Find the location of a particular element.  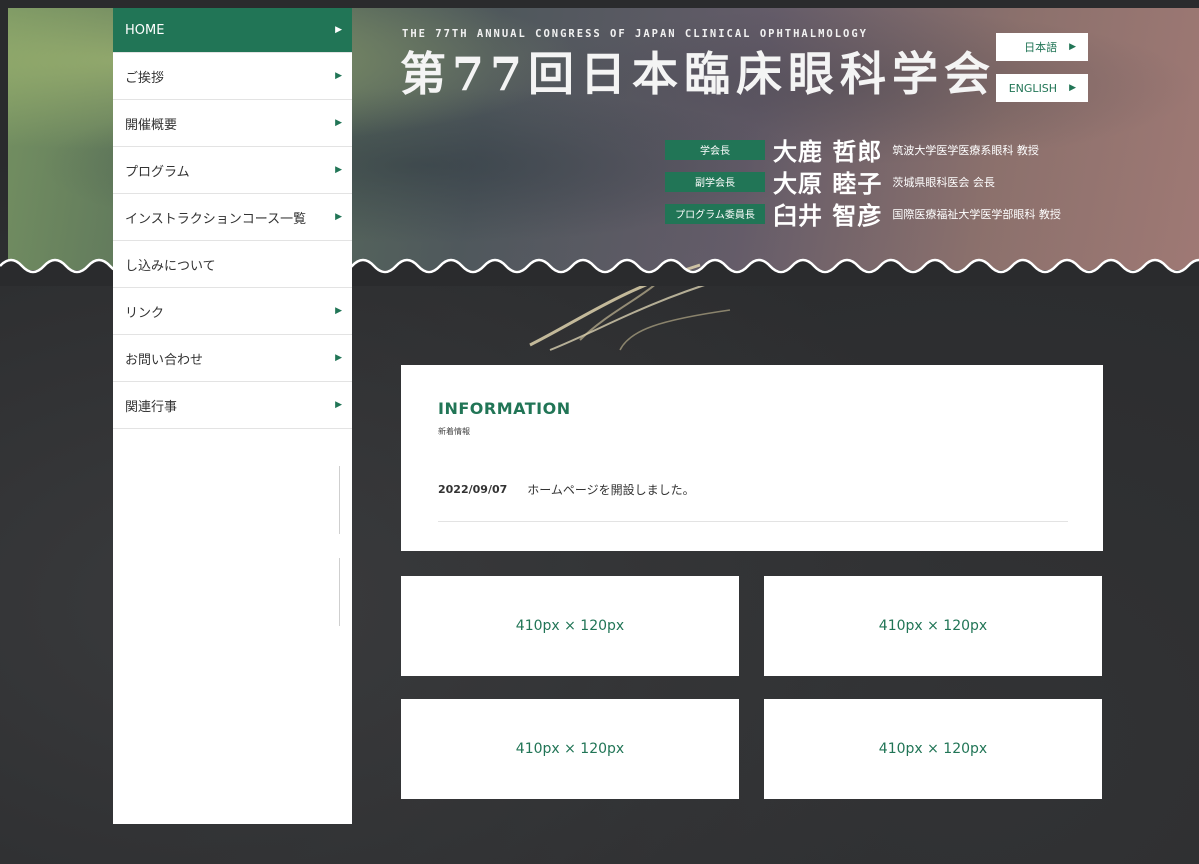

officer-affiliation: 筑波大学医学医療系眼科 教授 is located at coordinates (965, 150).